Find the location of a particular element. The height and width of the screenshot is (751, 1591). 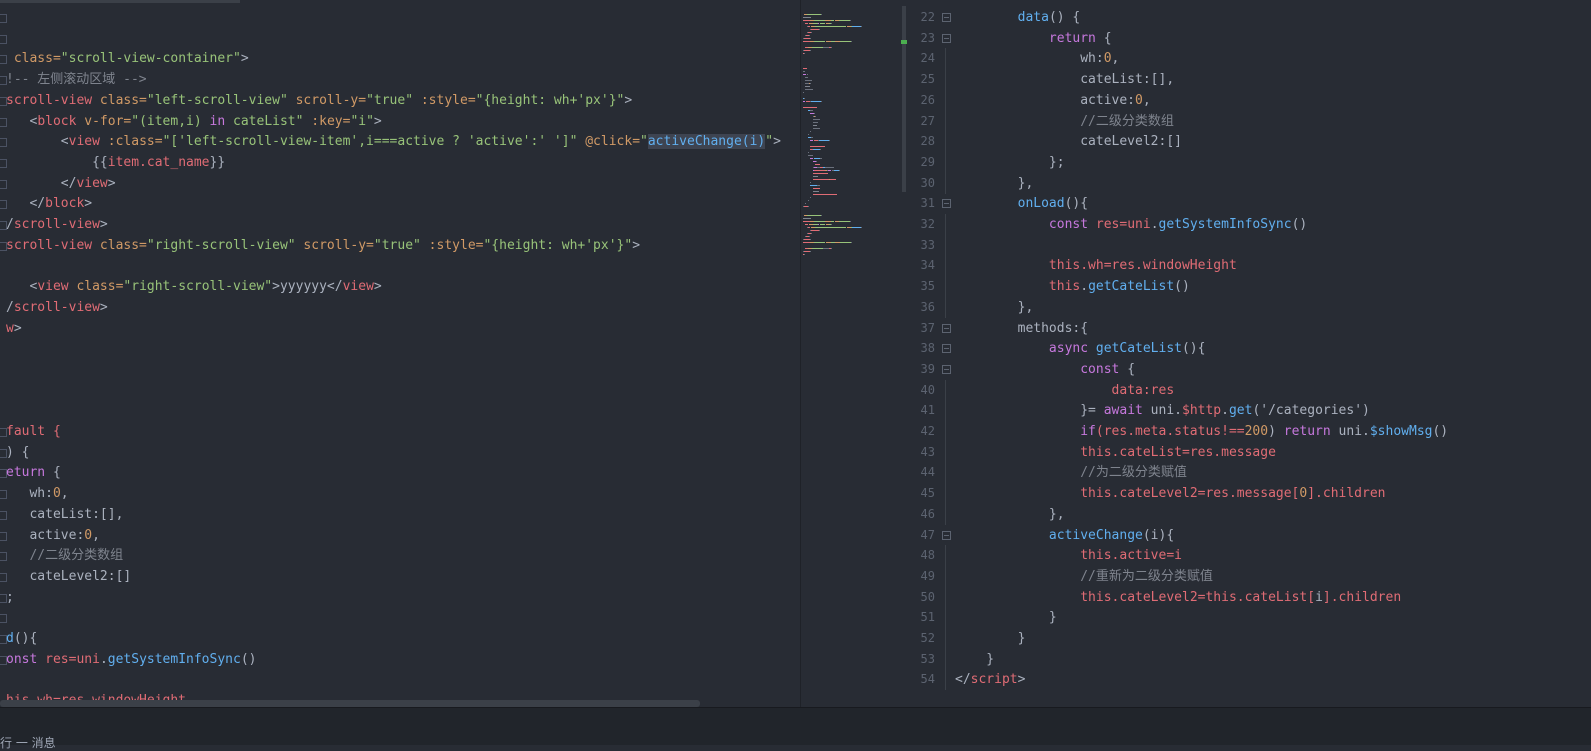

code-token: view is located at coordinates (53, 287).